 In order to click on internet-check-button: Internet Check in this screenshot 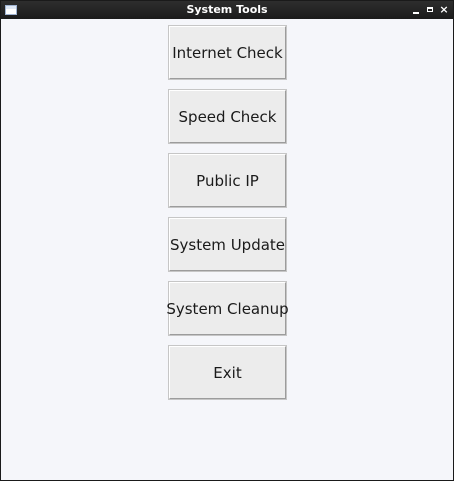, I will do `click(227, 52)`.